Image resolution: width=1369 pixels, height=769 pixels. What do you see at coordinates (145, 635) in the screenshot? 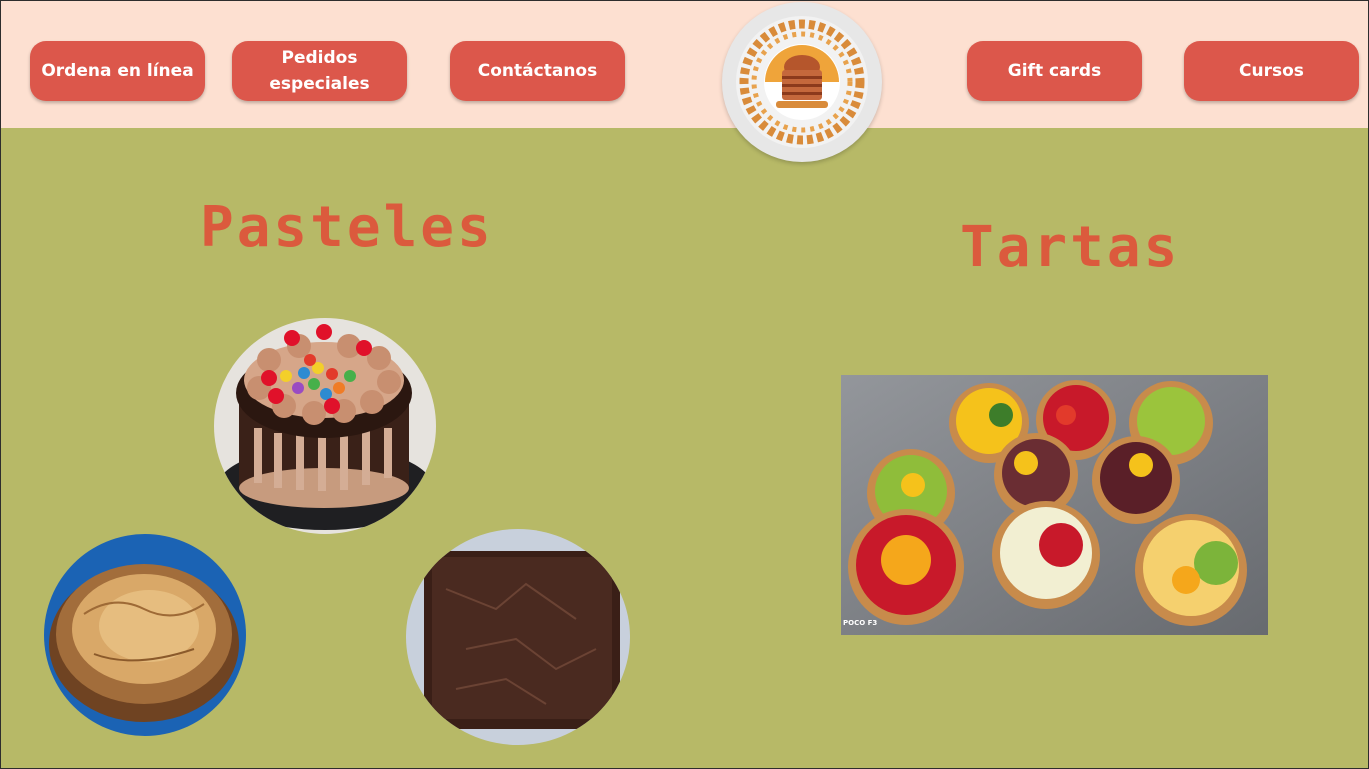
I see `cheesecake-photo` at bounding box center [145, 635].